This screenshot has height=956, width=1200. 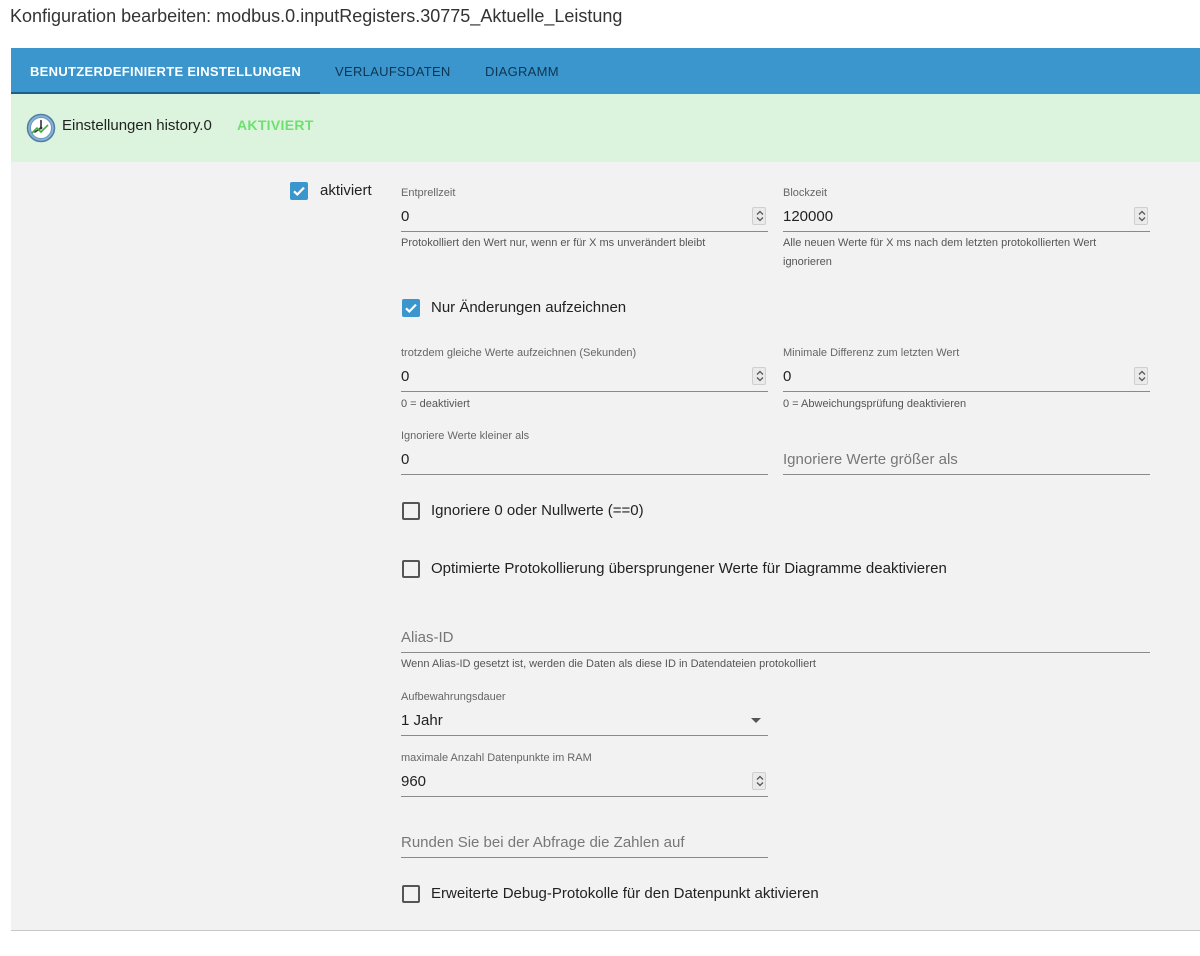 I want to click on blocktime-underline, so click(x=966, y=231).